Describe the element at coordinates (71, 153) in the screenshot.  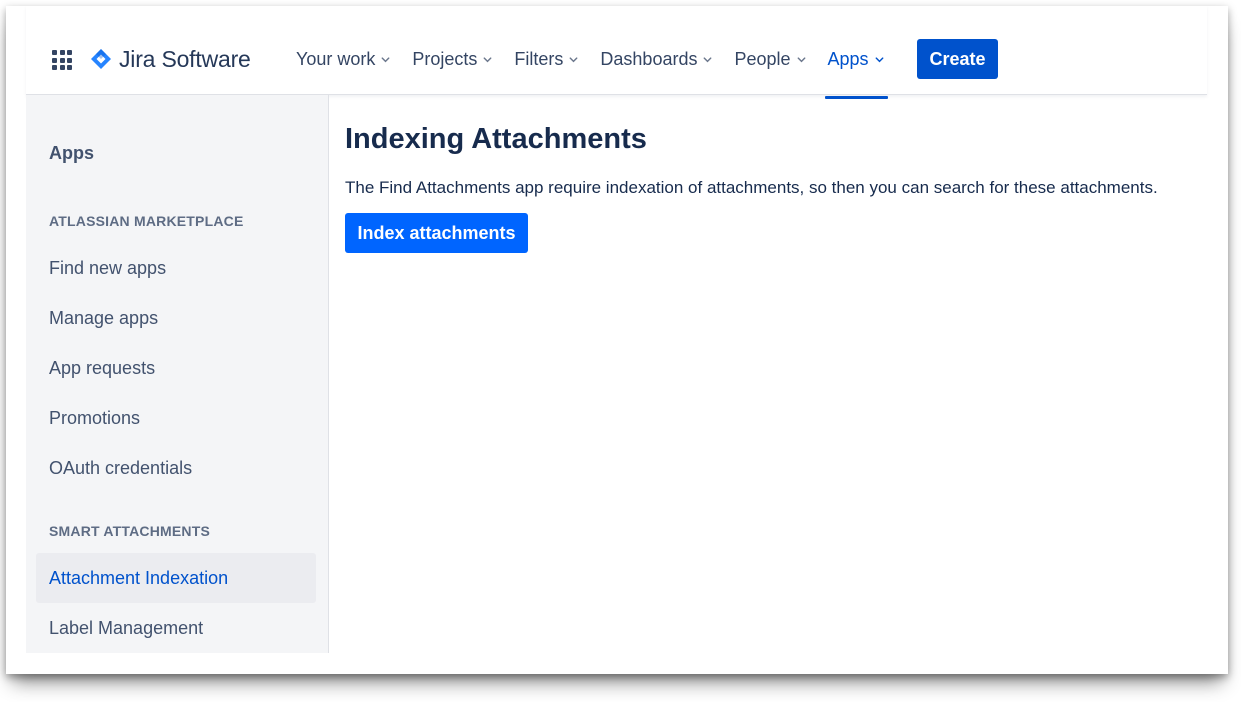
I see `sidebar-title: Apps` at that location.